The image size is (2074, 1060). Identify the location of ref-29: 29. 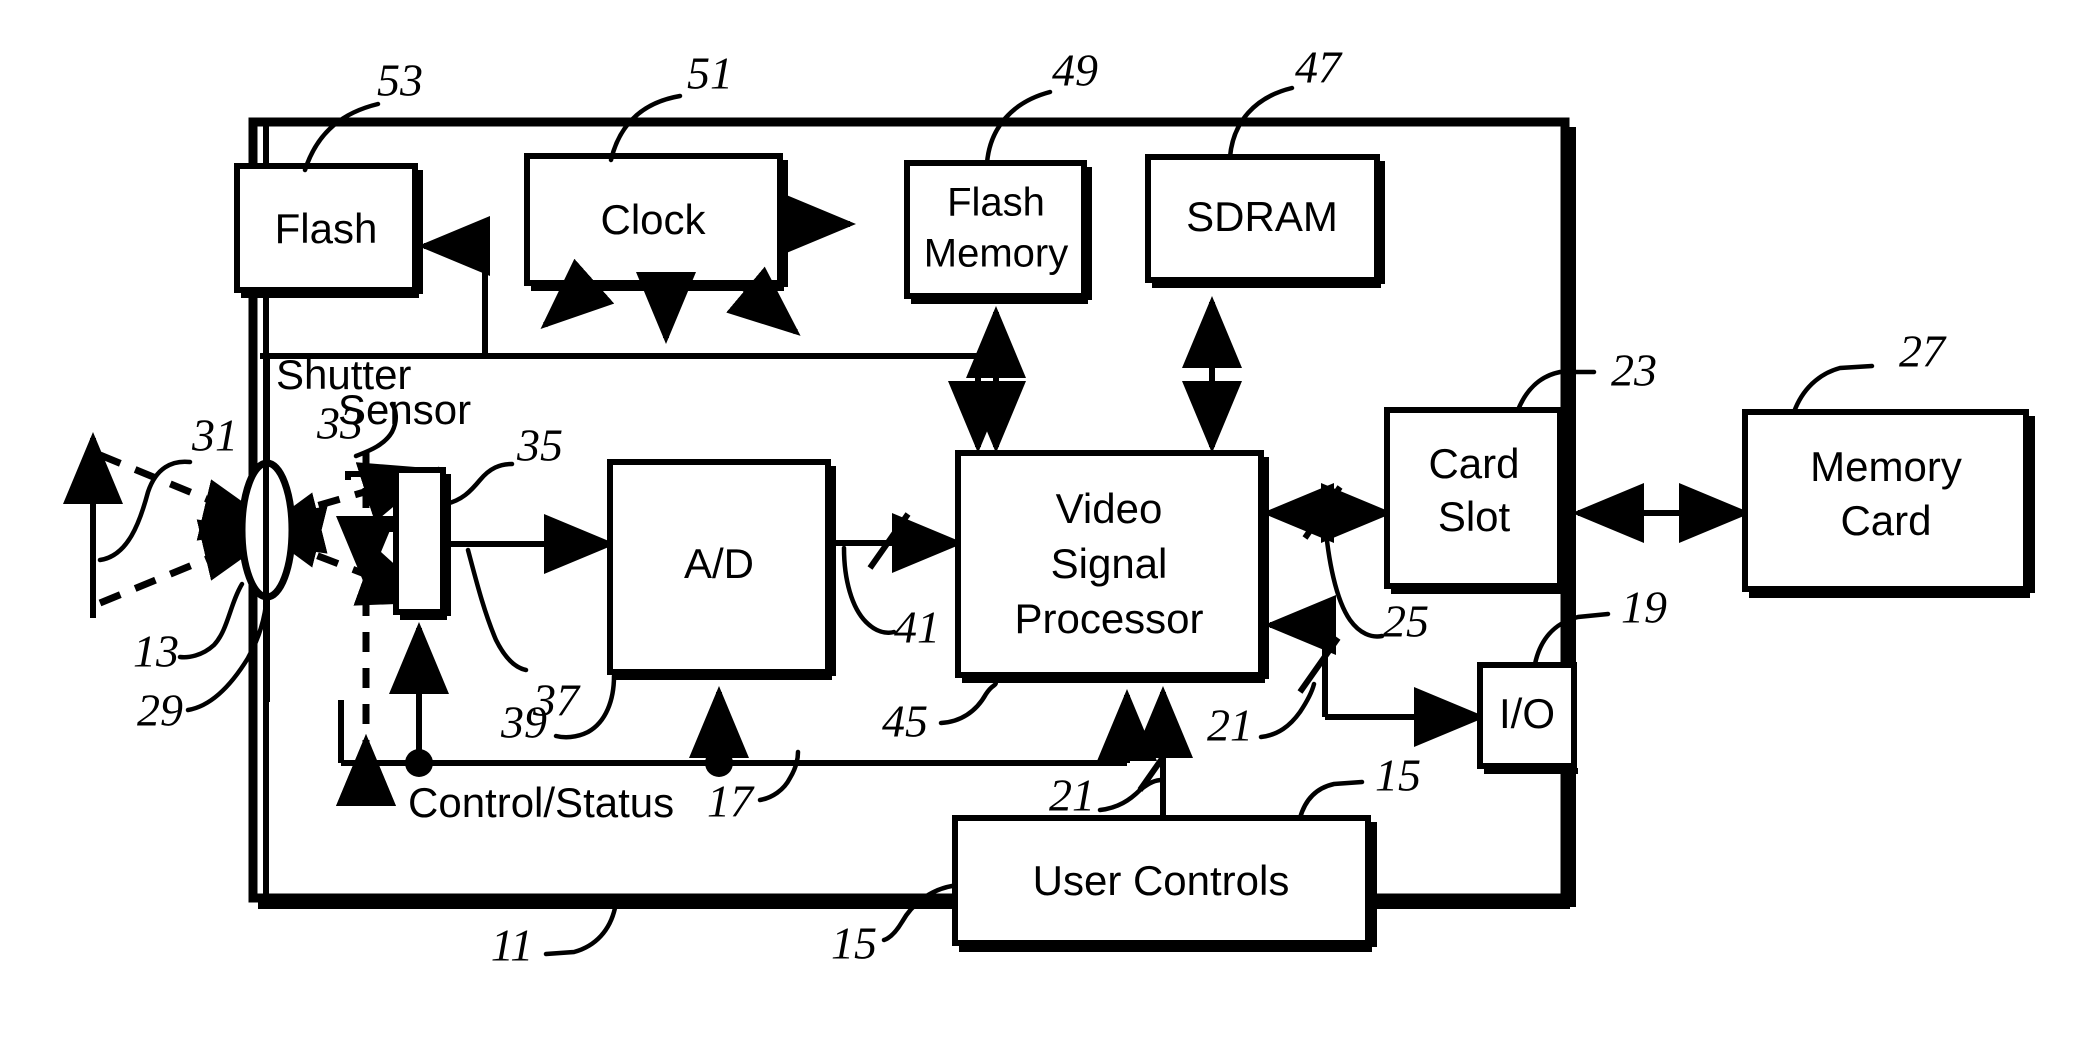
(160, 710).